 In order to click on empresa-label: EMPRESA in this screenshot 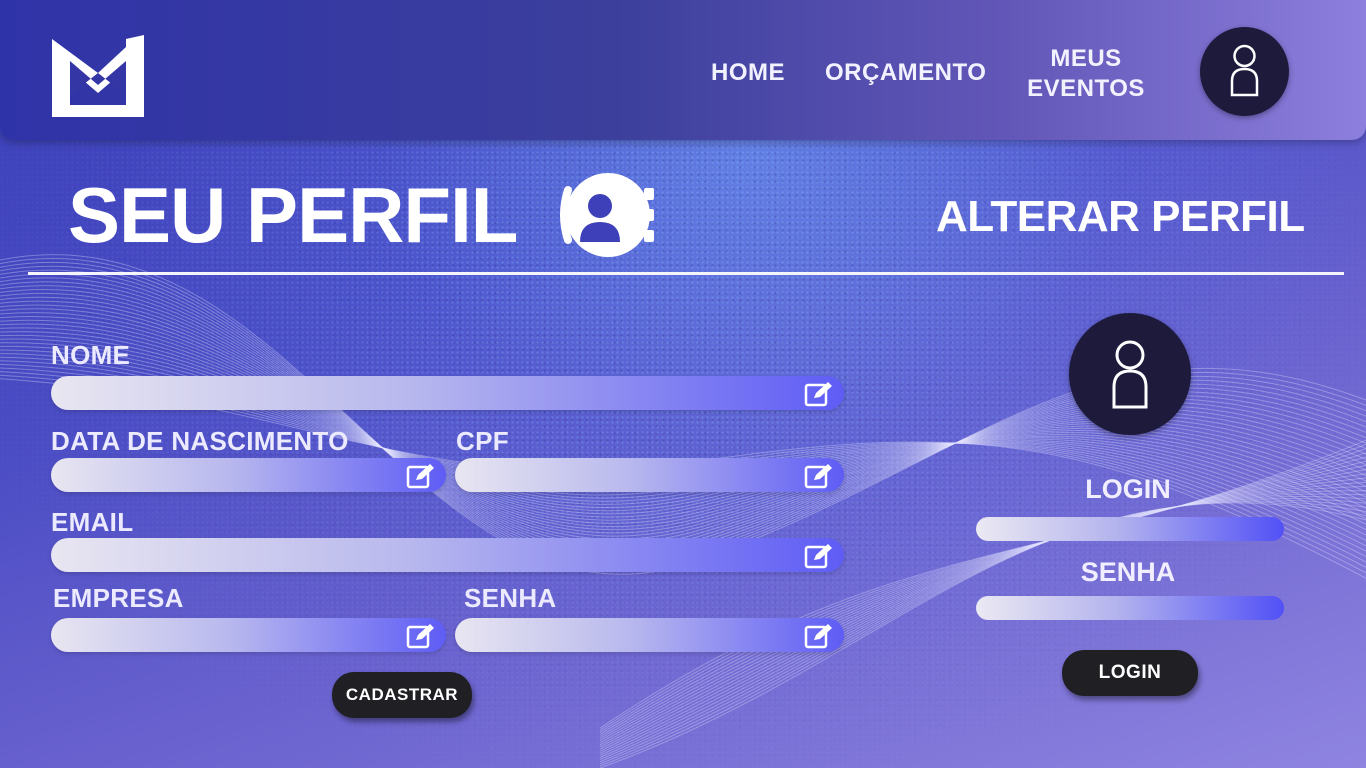, I will do `click(118, 598)`.